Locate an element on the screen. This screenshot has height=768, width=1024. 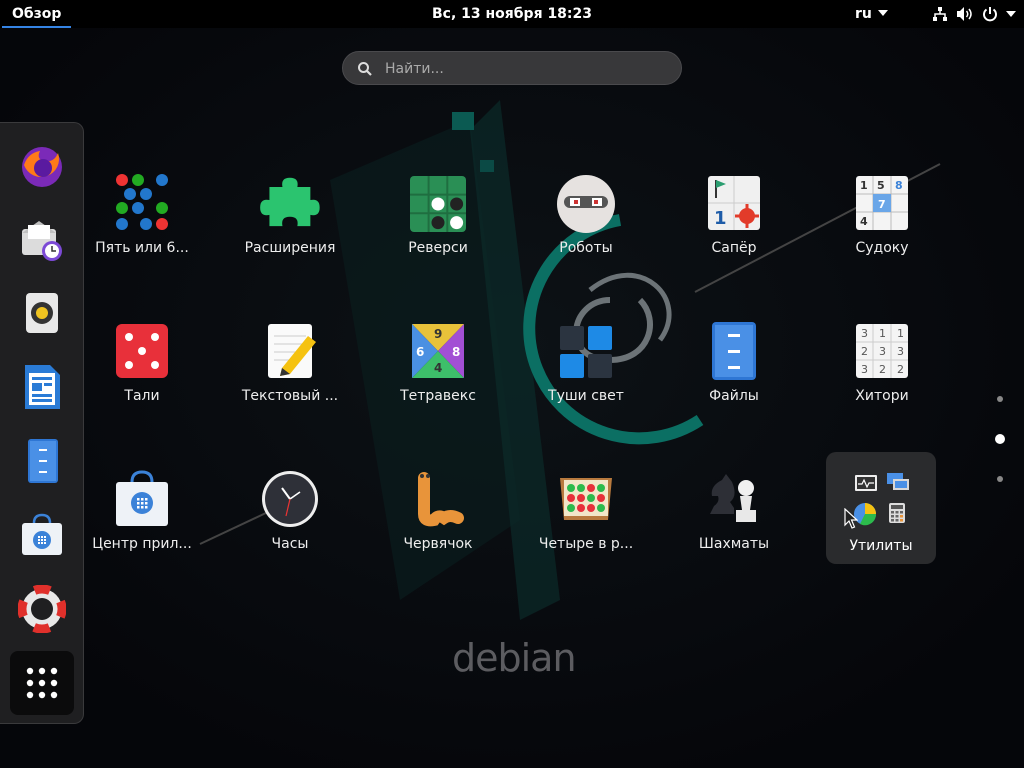
four-in-a-row-board-icon is located at coordinates (586, 499).